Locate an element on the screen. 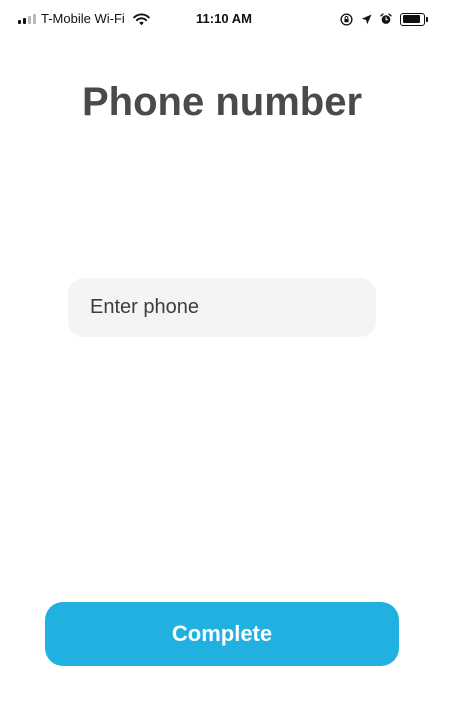 The width and height of the screenshot is (461, 712). location-arrow-icon is located at coordinates (366, 19).